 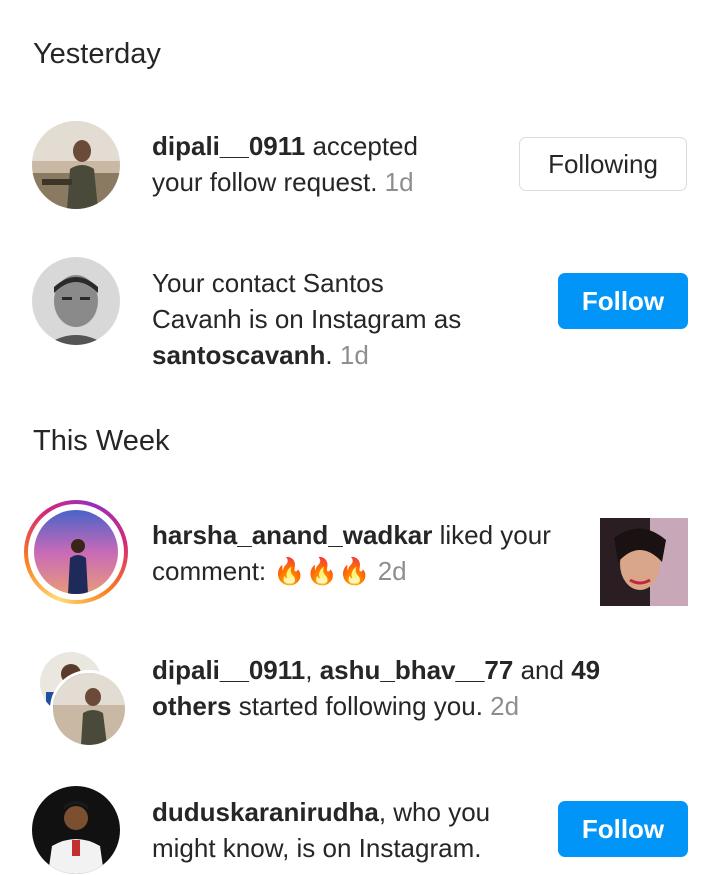 What do you see at coordinates (191, 706) in the screenshot?
I see `others-link: others` at bounding box center [191, 706].